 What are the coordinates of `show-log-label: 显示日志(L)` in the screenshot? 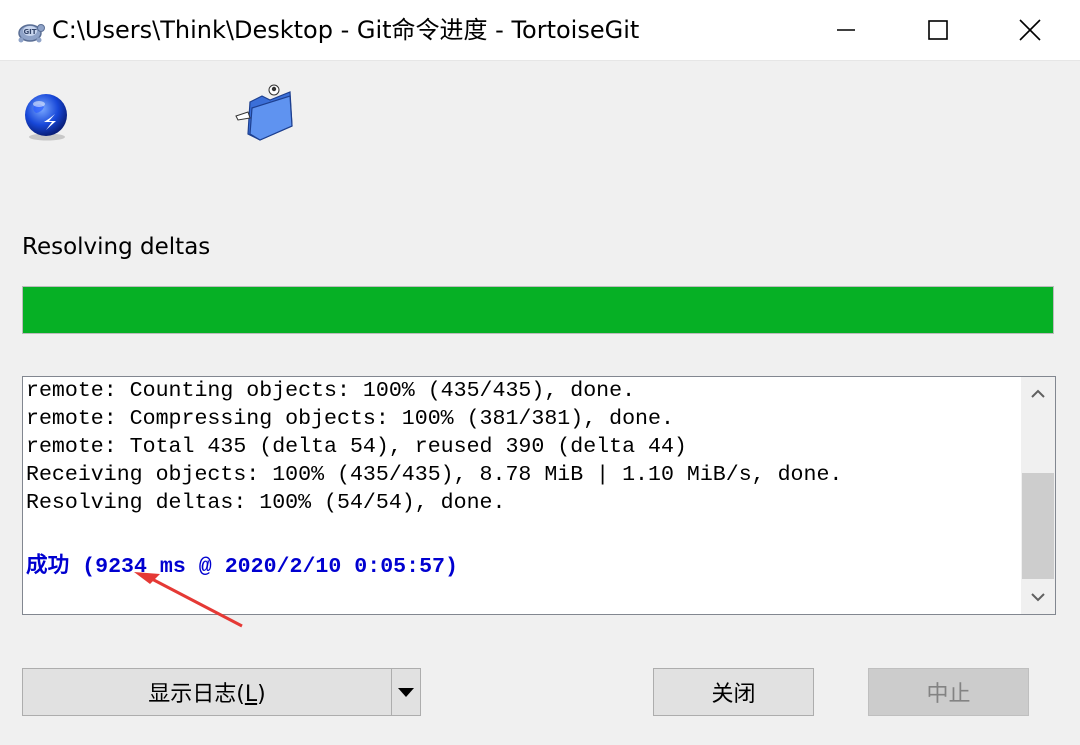 It's located at (207, 694).